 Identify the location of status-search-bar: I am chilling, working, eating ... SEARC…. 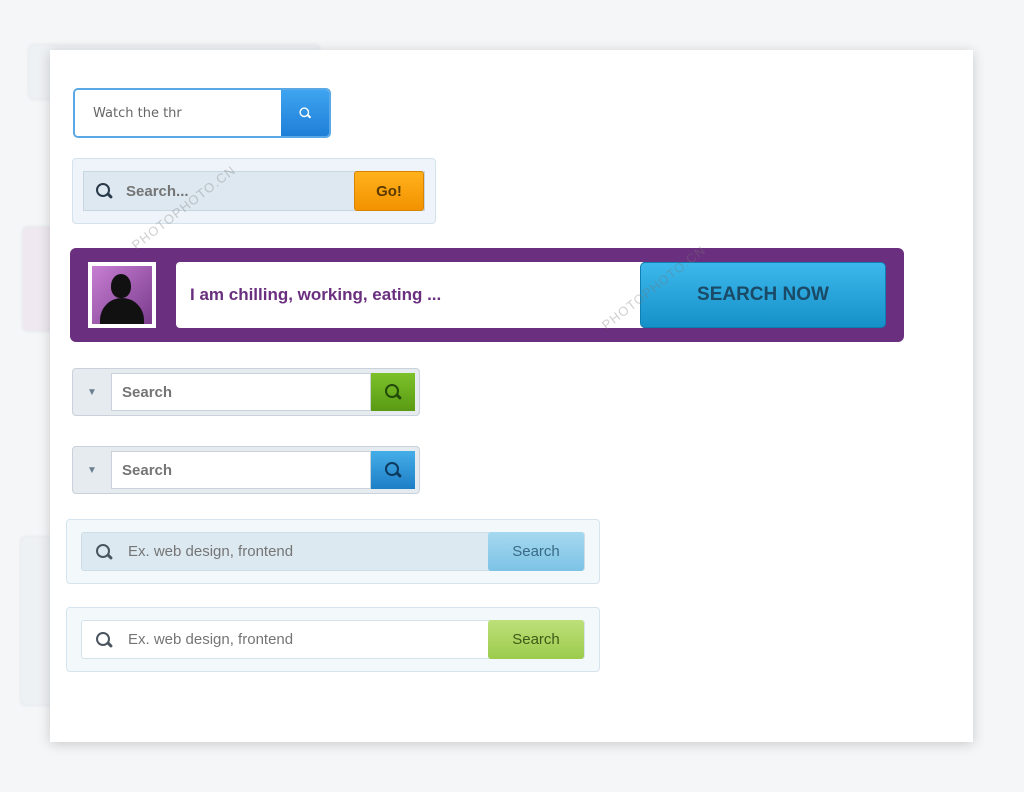
(487, 295).